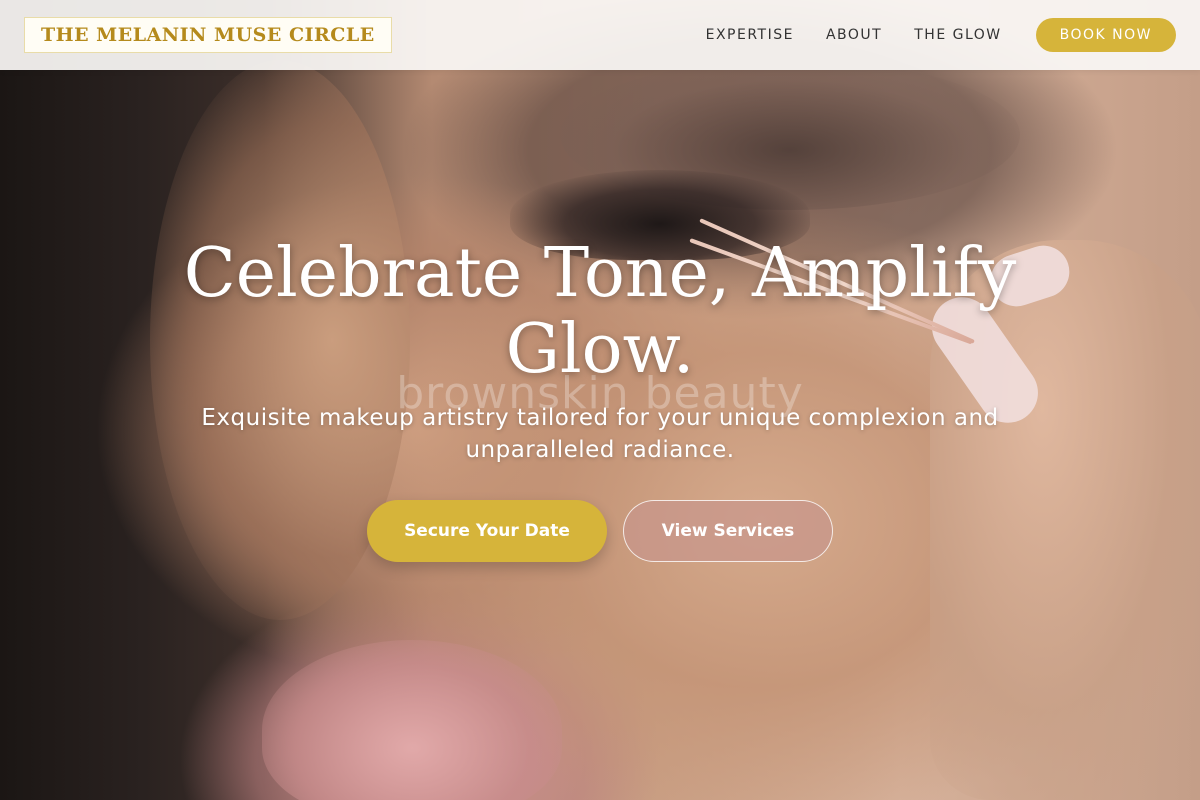 This screenshot has height=800, width=1200. I want to click on nav-link-the-glow: THE GLOW, so click(957, 35).